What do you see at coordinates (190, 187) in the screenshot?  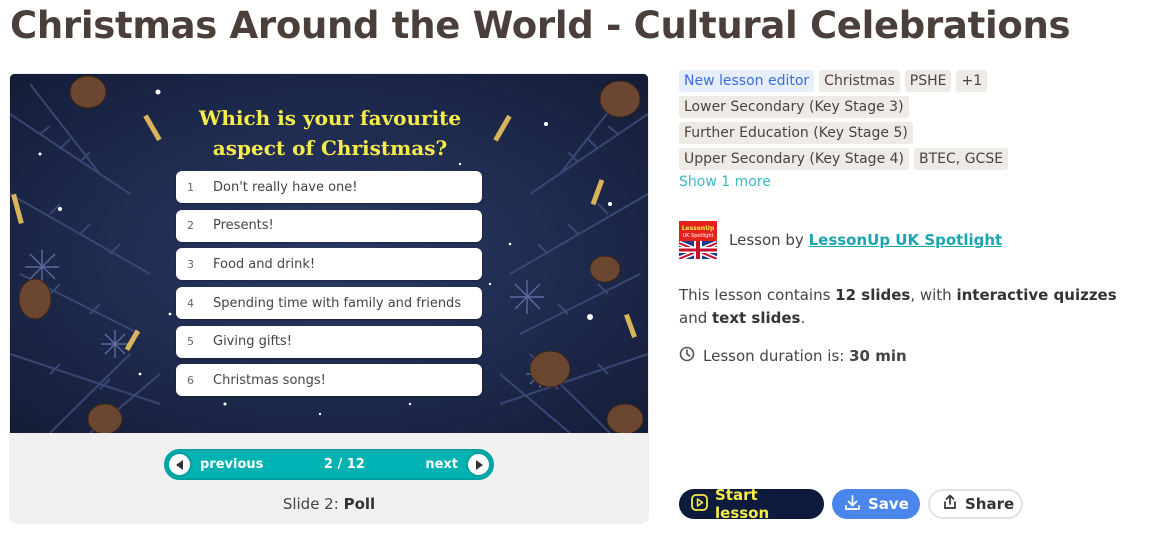 I see `option-number: 1` at bounding box center [190, 187].